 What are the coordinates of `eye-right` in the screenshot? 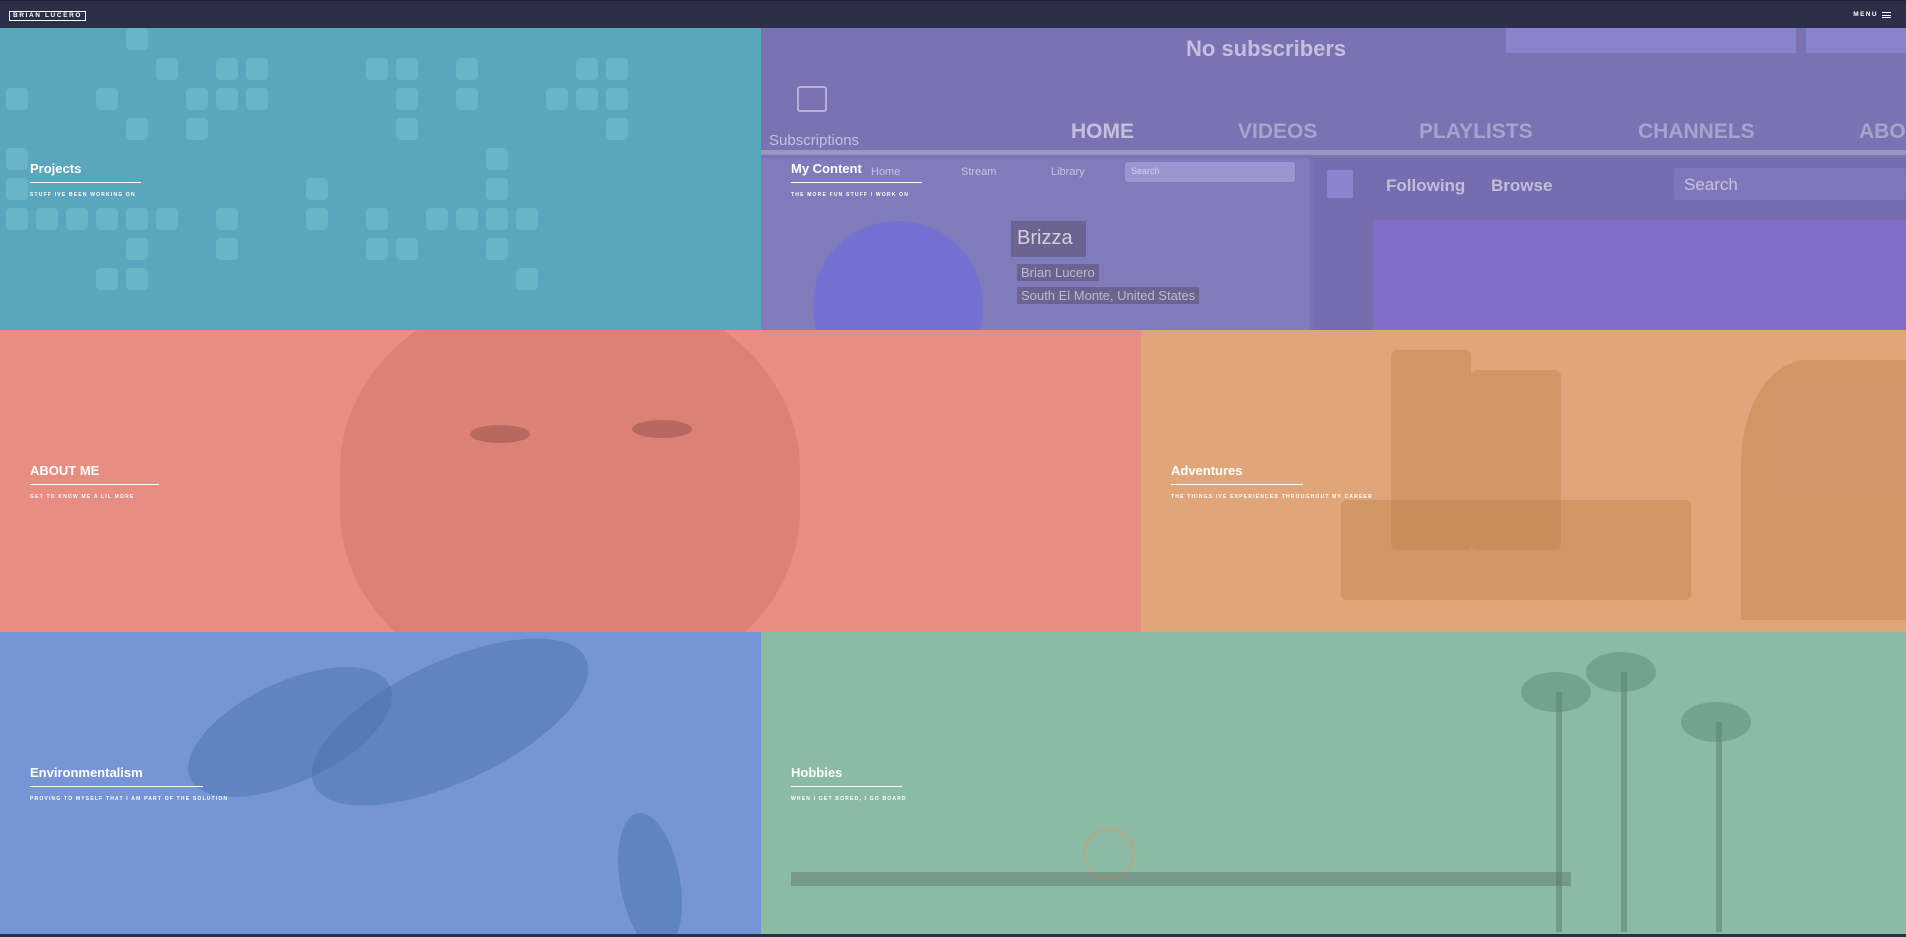 It's located at (662, 429).